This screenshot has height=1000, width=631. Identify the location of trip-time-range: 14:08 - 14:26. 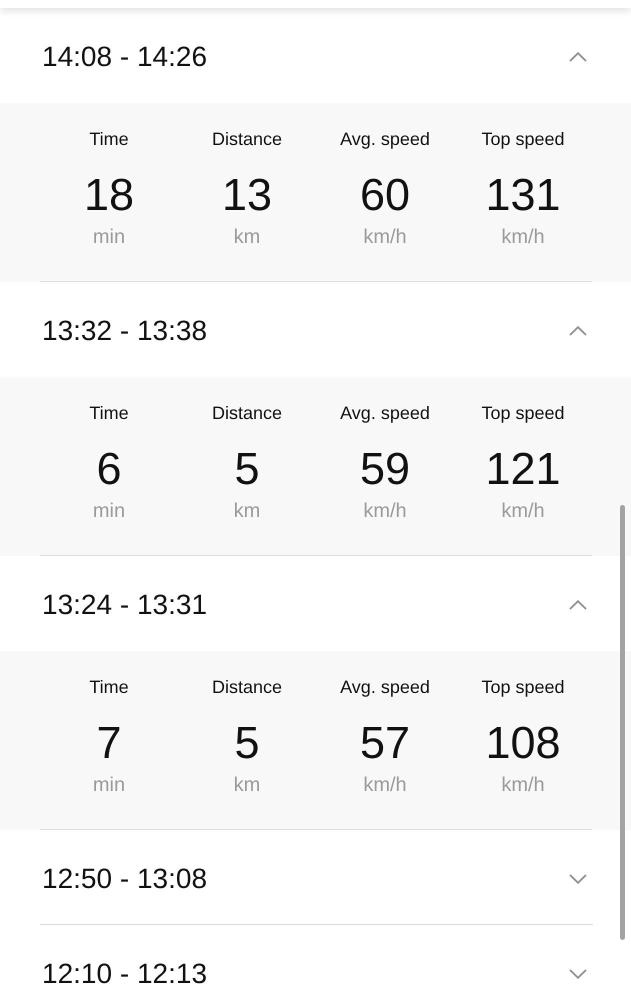
(125, 57).